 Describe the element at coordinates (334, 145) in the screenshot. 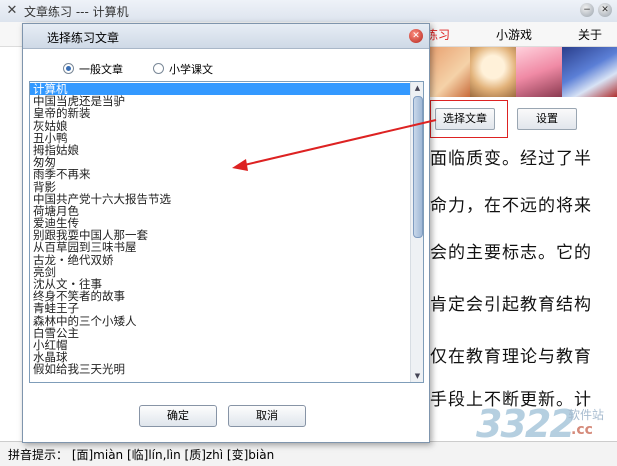

I see `annotation-arrow` at that location.